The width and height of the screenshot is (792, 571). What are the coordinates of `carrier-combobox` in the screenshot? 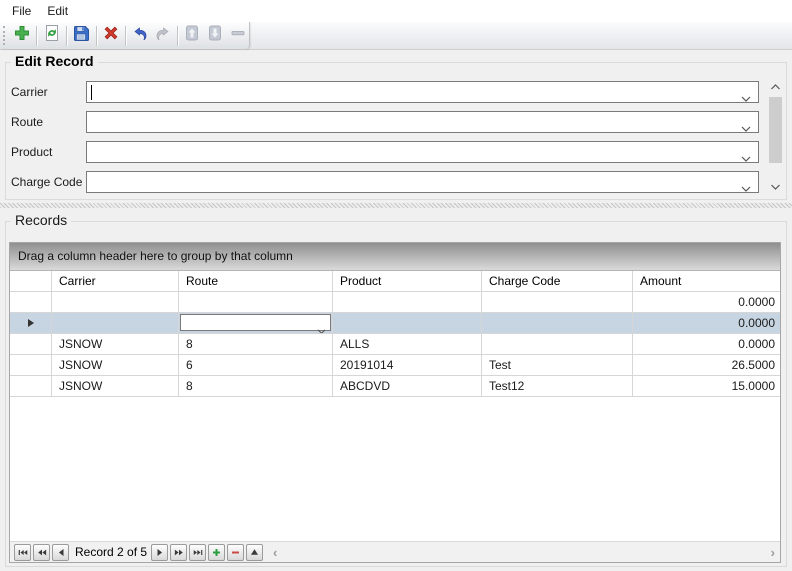 It's located at (422, 92).